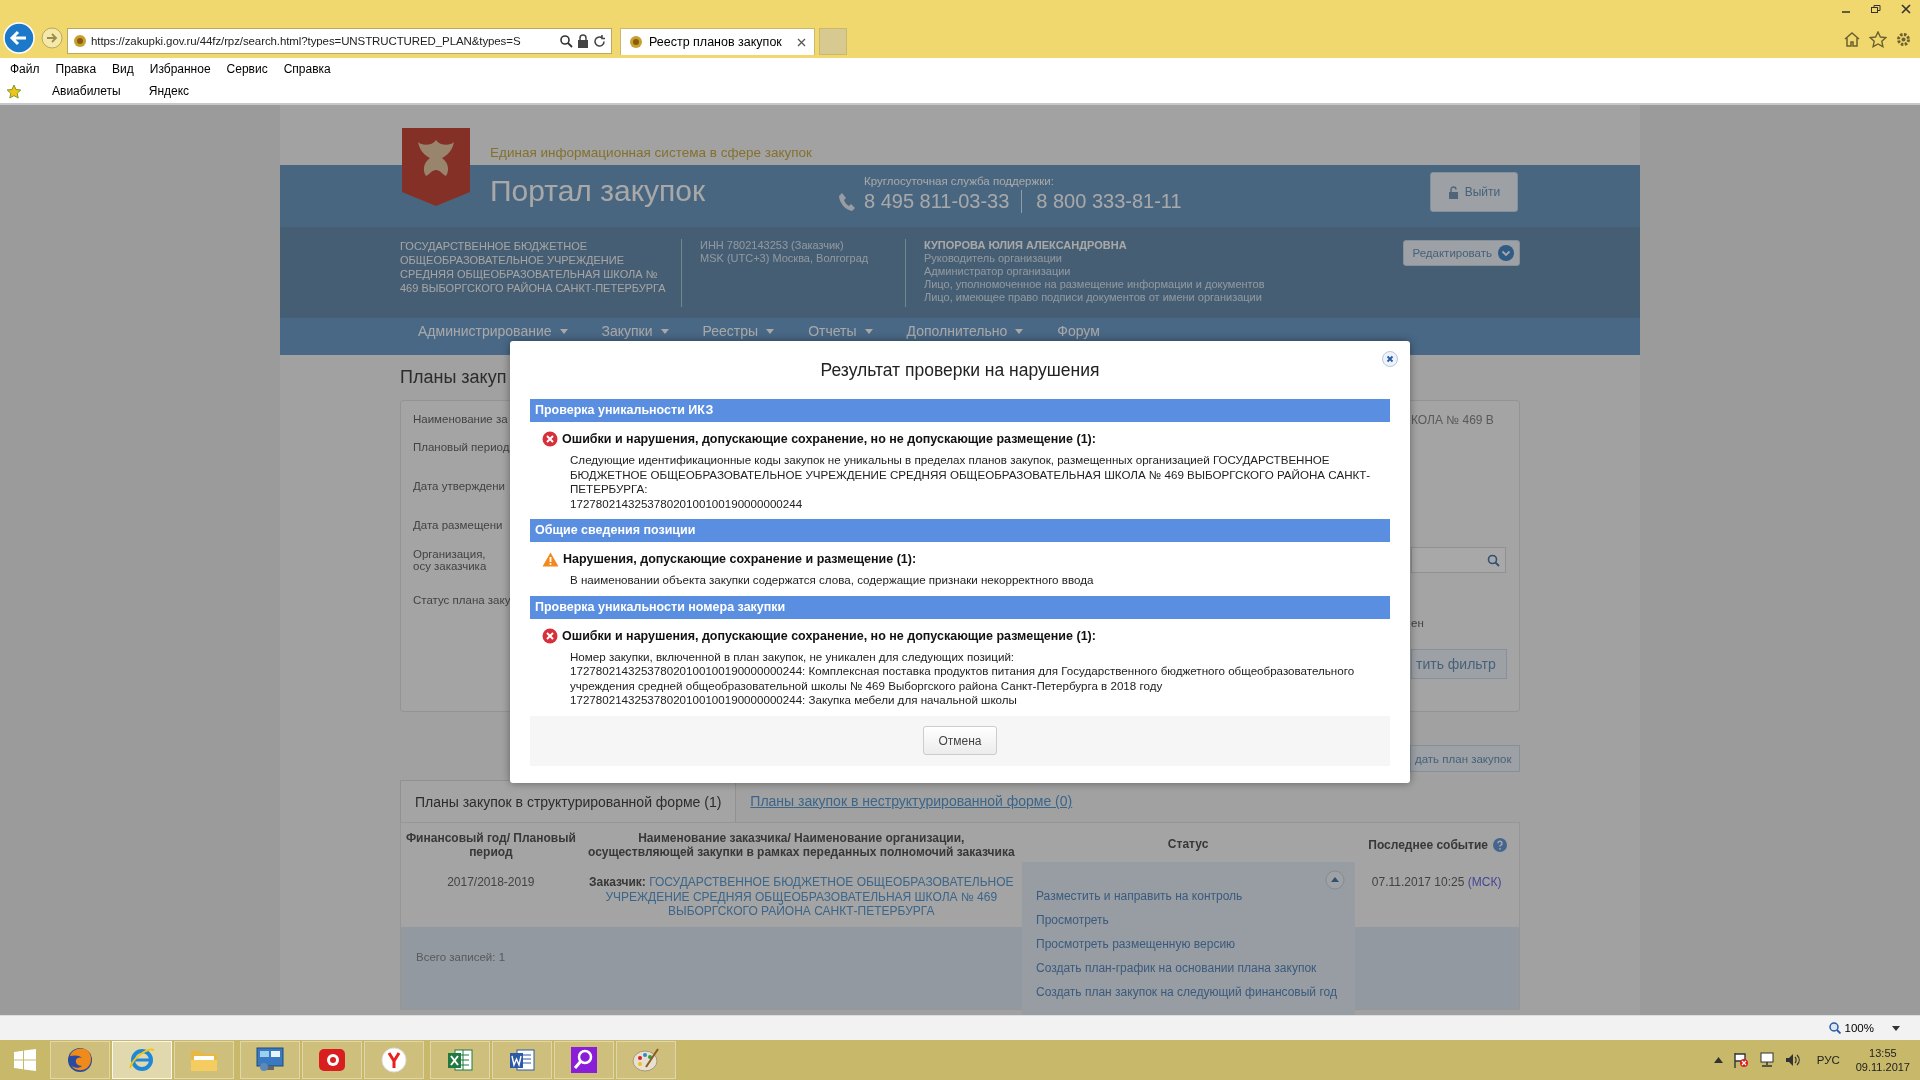  I want to click on home-icon, so click(1852, 39).